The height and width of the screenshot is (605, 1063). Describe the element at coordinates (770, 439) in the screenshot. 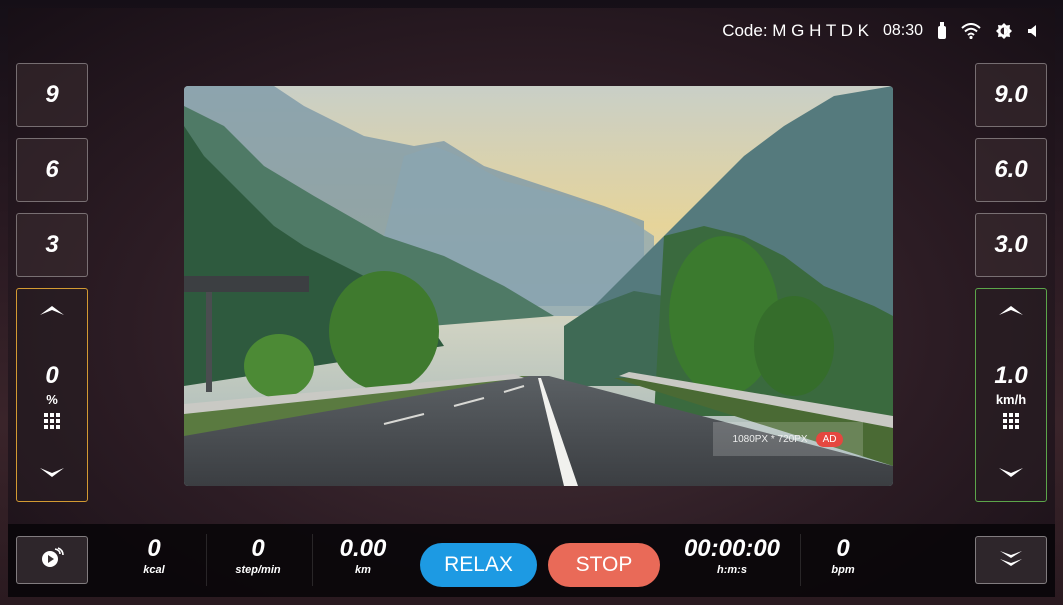

I see `ad-size-text: 1080PX * 720PX` at that location.